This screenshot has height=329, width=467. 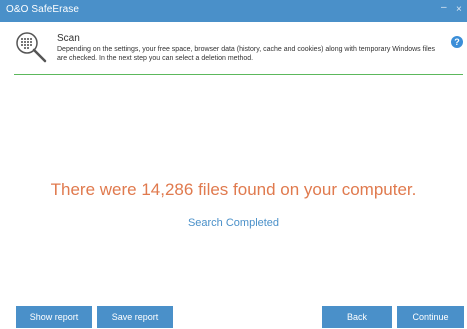 I want to click on show-report-button: Show report, so click(x=54, y=317).